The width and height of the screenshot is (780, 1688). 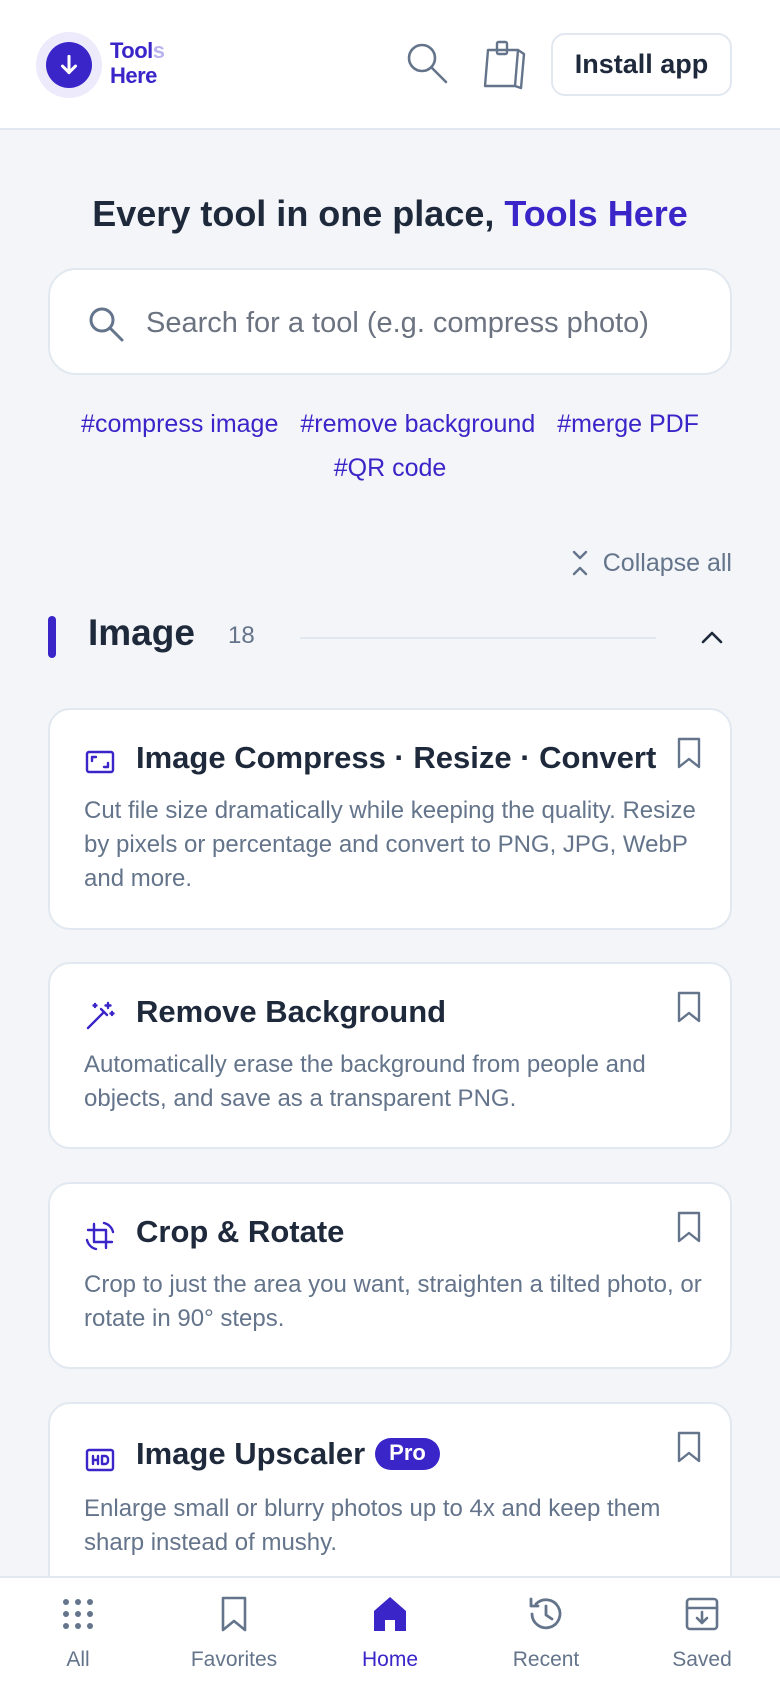 I want to click on hd-icon, so click(x=100, y=1460).